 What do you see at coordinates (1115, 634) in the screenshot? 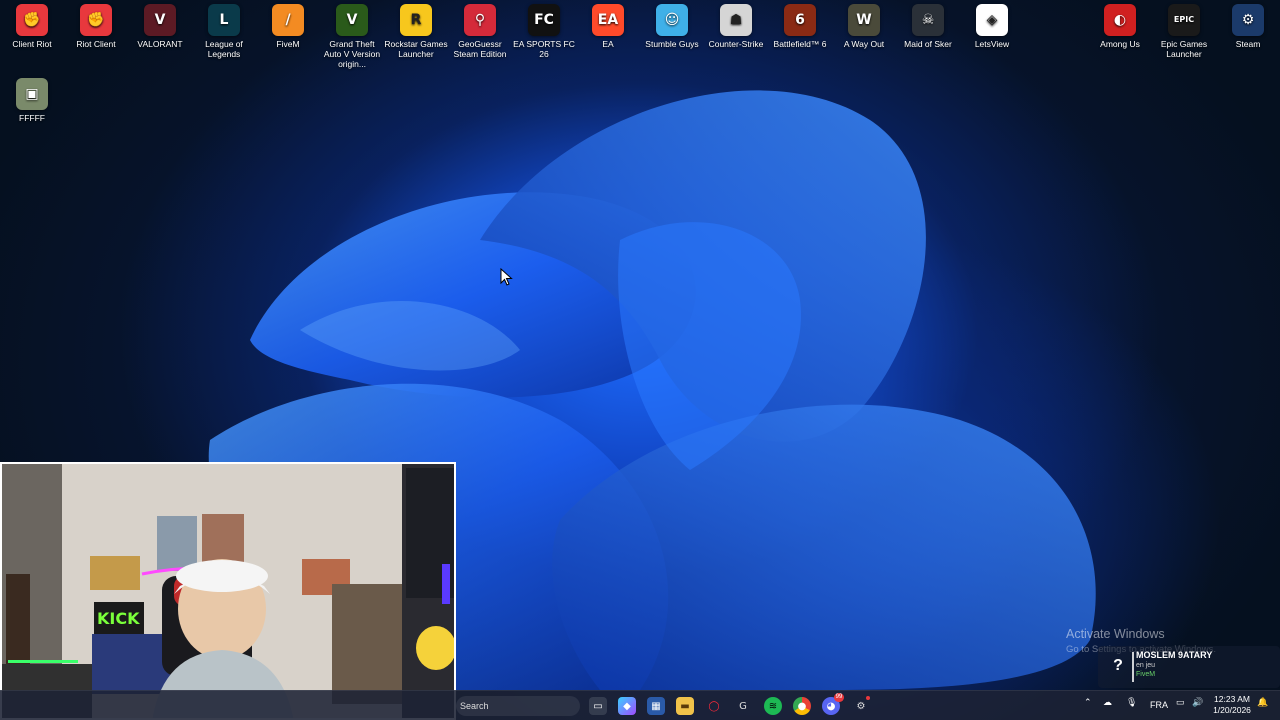
I see `watermark-title: Activate Windows` at bounding box center [1115, 634].